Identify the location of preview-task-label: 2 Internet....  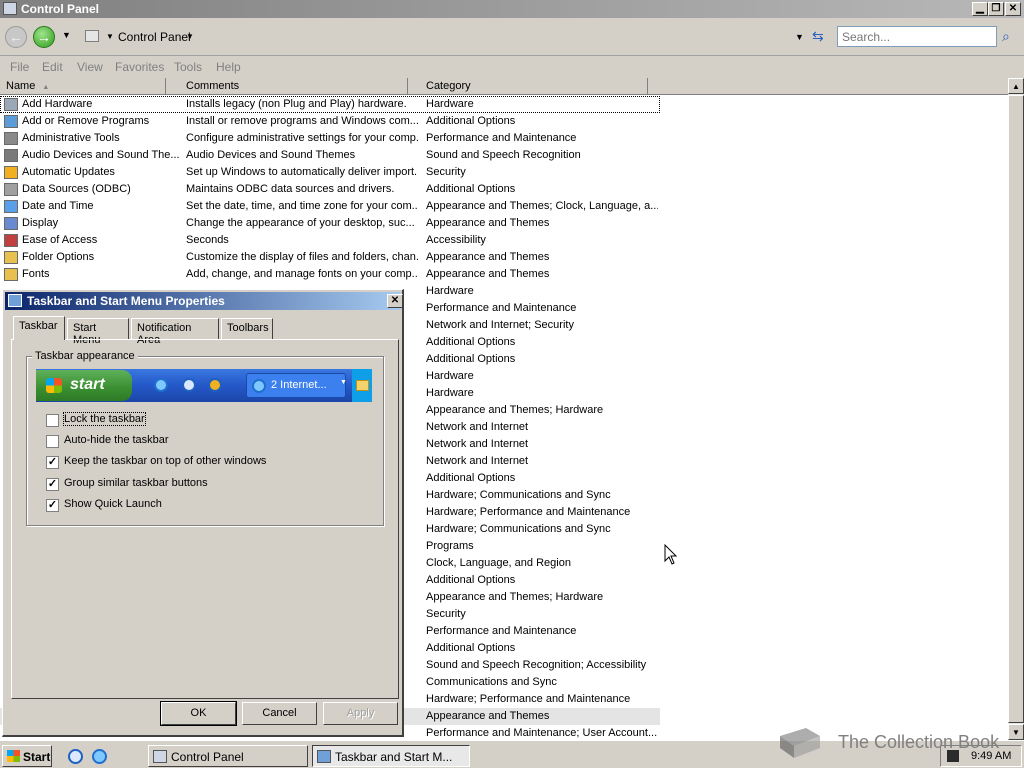
(299, 385).